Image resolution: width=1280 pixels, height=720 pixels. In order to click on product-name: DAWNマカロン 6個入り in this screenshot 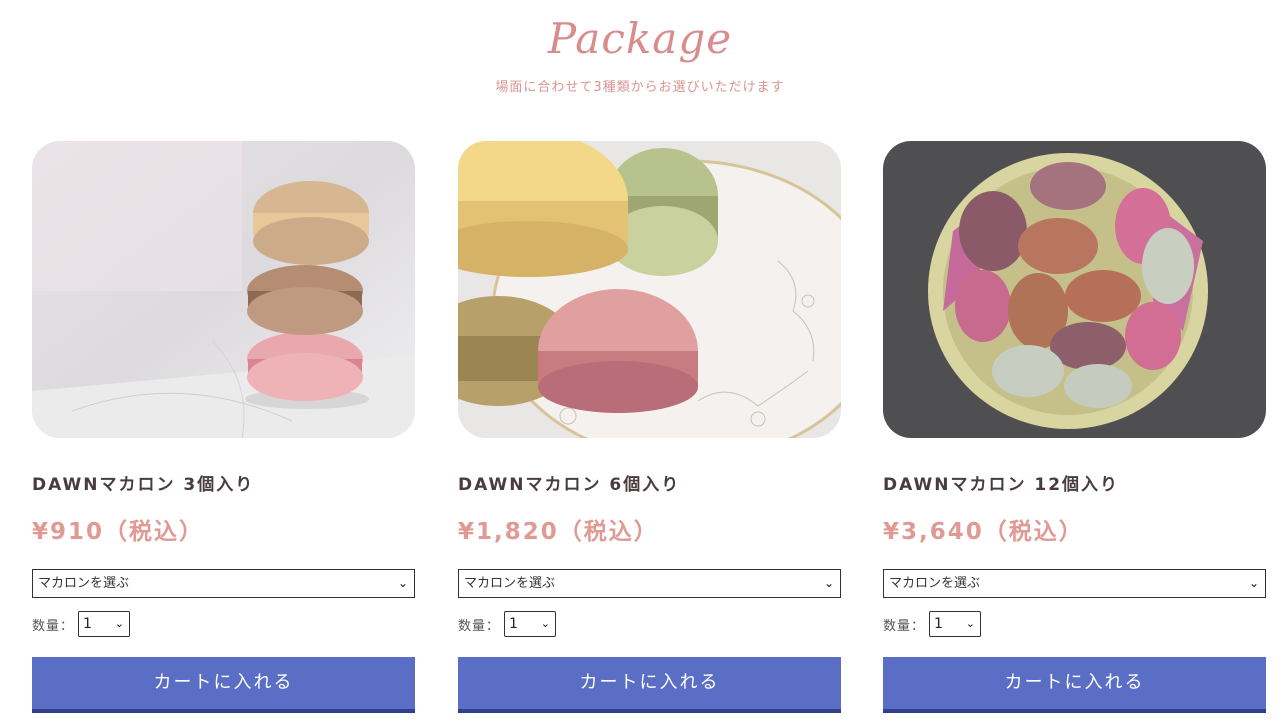, I will do `click(569, 485)`.